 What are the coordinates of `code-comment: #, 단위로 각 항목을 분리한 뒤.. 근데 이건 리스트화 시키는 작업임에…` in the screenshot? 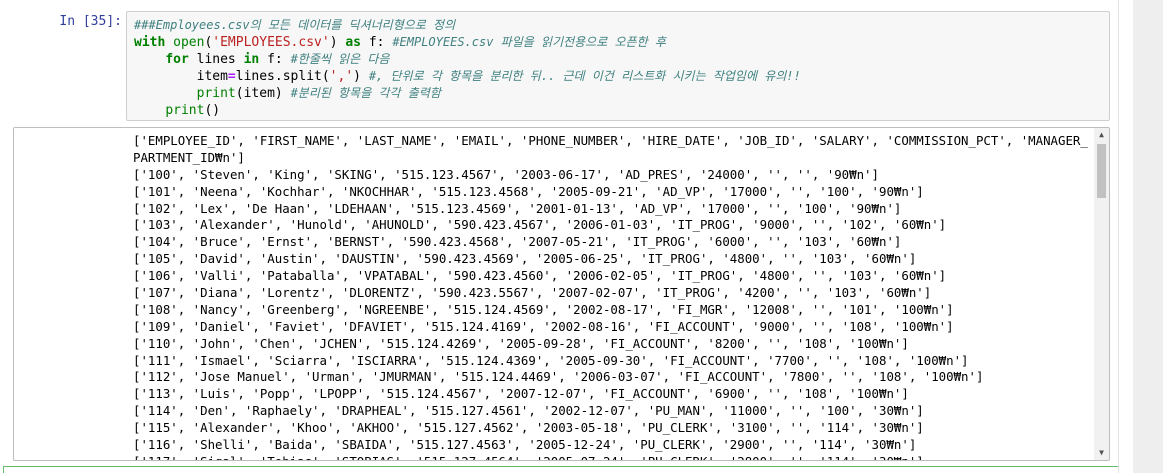 It's located at (584, 76).